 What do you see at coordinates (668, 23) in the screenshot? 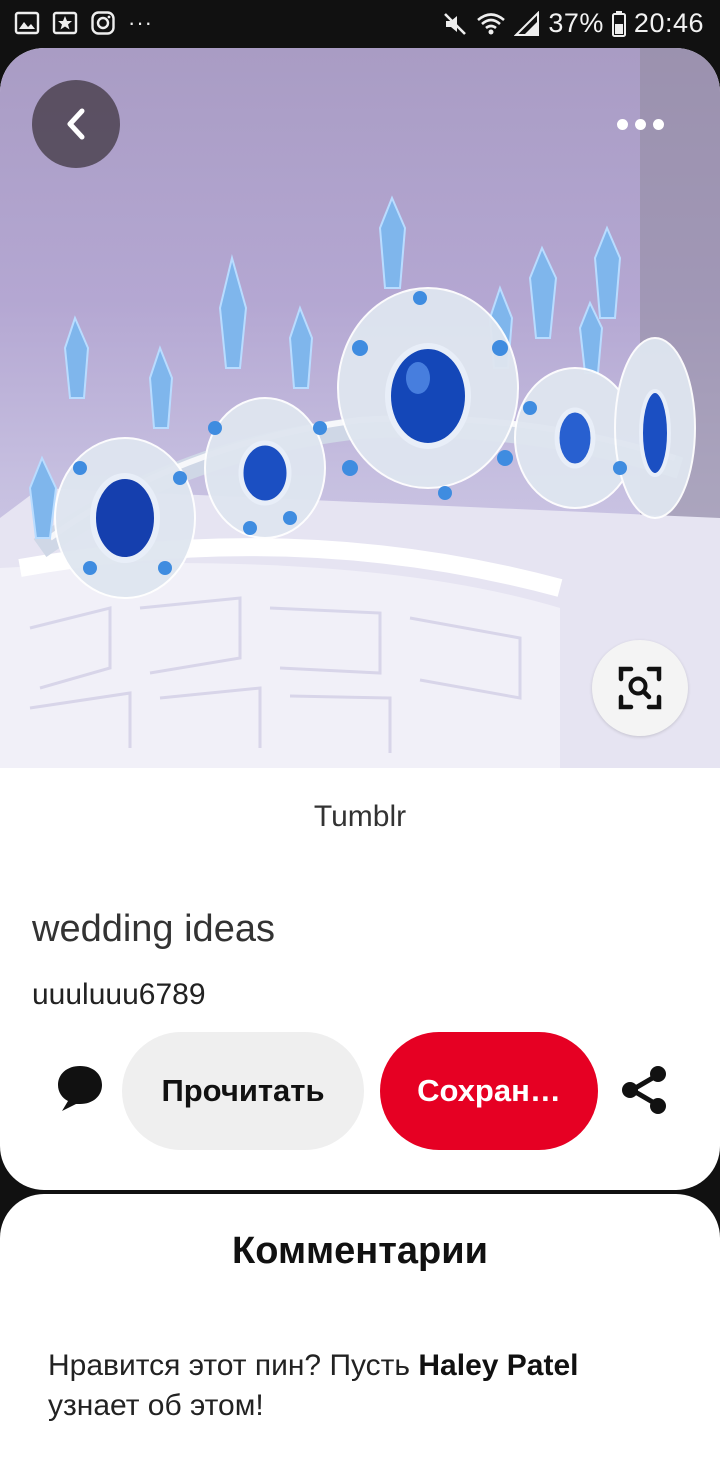
I see `clock: 20:46` at bounding box center [668, 23].